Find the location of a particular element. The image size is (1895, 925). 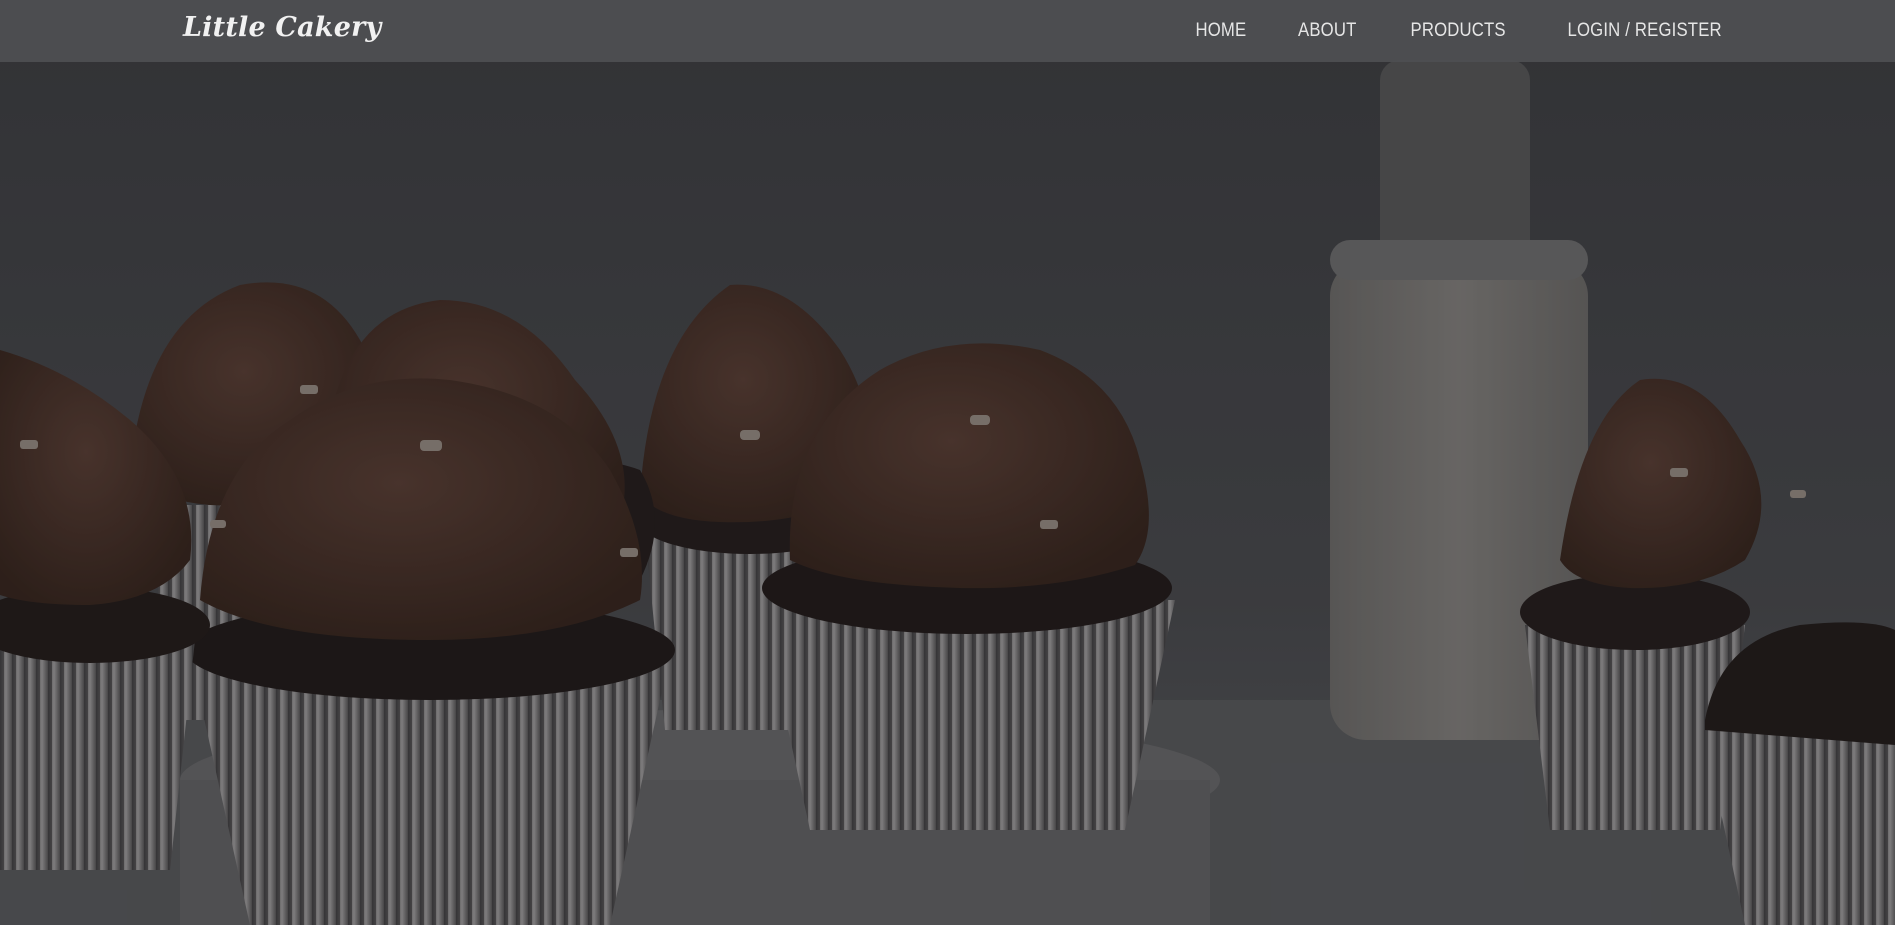

main-nav: HOME ABOUT PRODUCTS LOGIN / REGISTER is located at coordinates (1462, 31).